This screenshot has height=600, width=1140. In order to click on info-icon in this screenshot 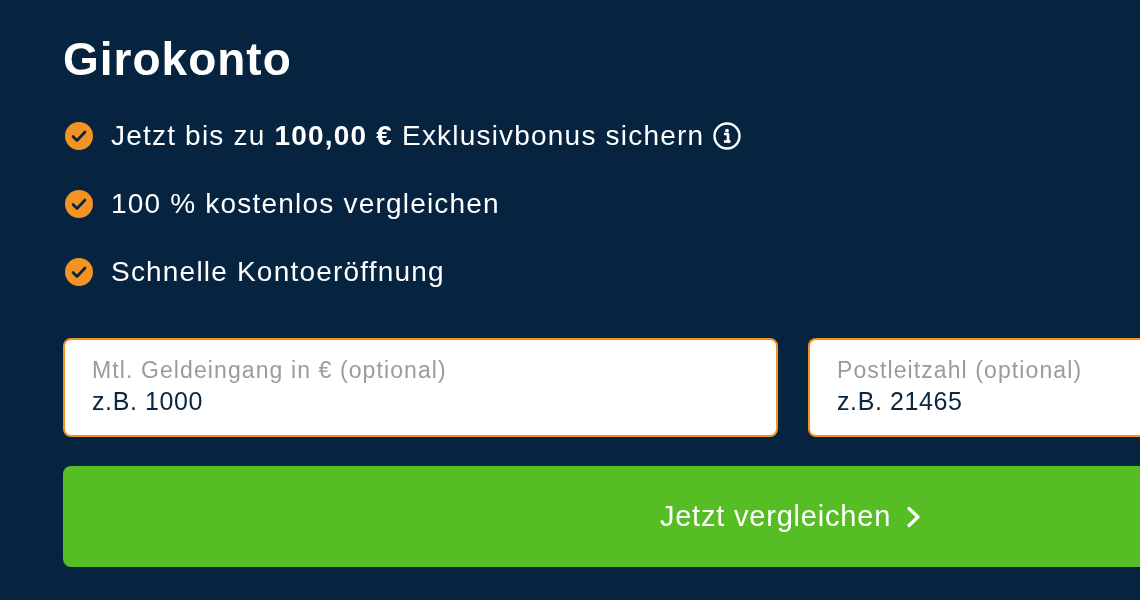, I will do `click(727, 136)`.